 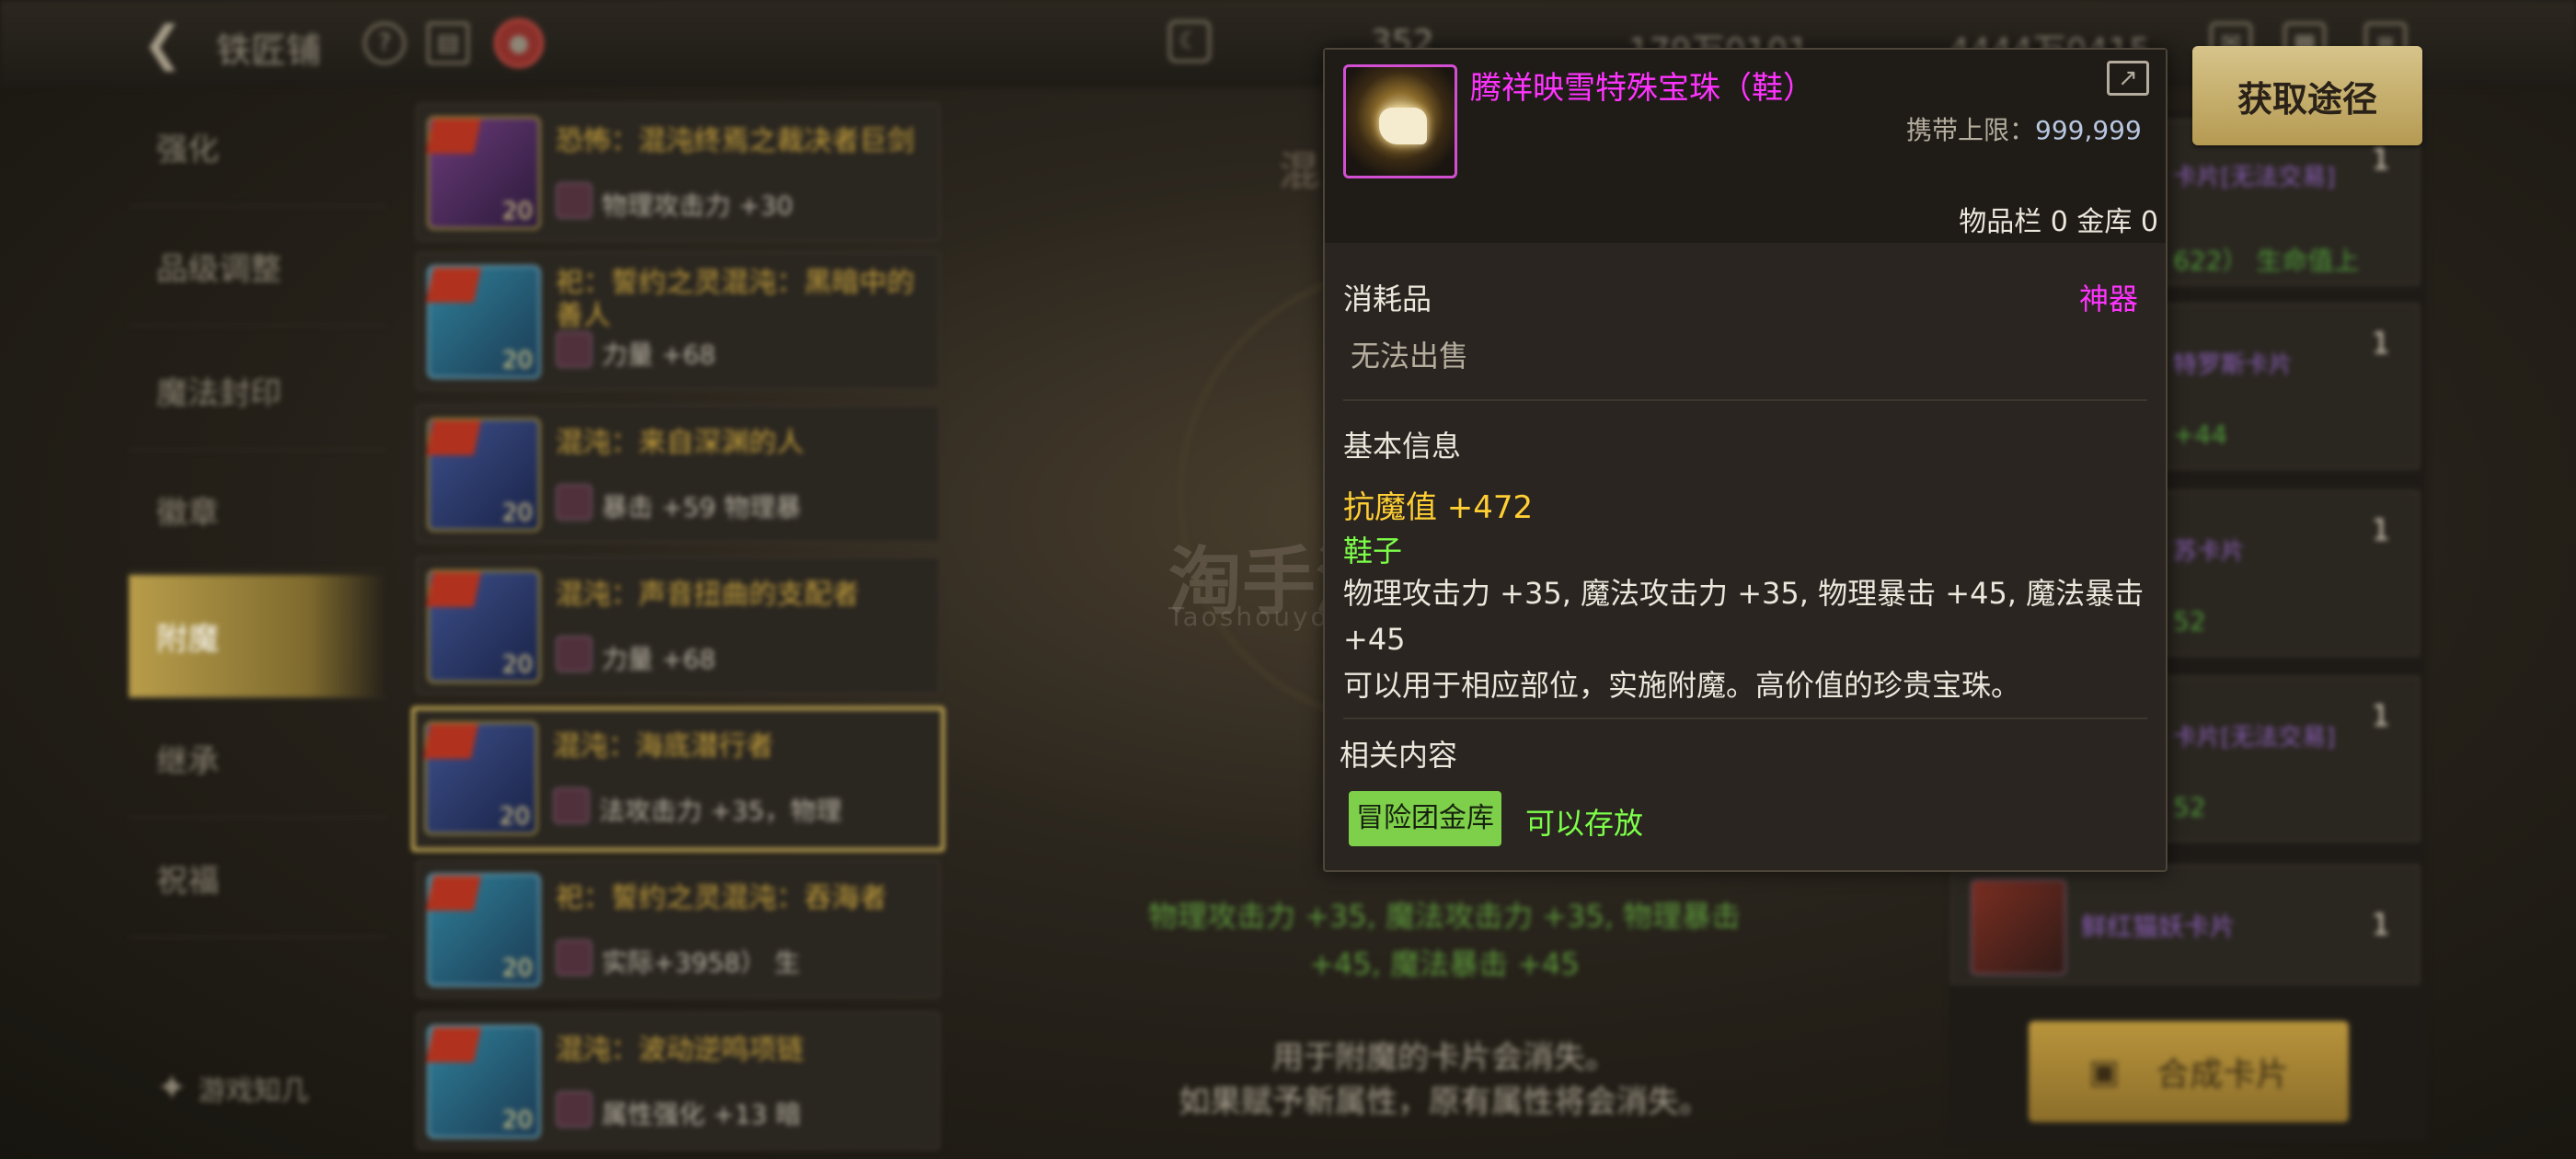 I want to click on item-category: 消耗品, so click(x=1387, y=298).